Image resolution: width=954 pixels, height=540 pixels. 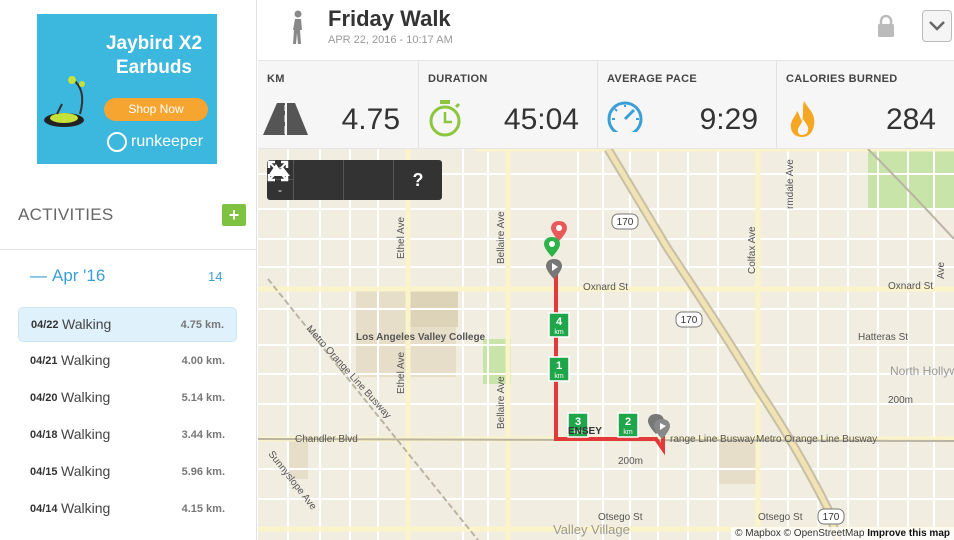 I want to click on college-label: Los Angeles Valley College, so click(x=421, y=337).